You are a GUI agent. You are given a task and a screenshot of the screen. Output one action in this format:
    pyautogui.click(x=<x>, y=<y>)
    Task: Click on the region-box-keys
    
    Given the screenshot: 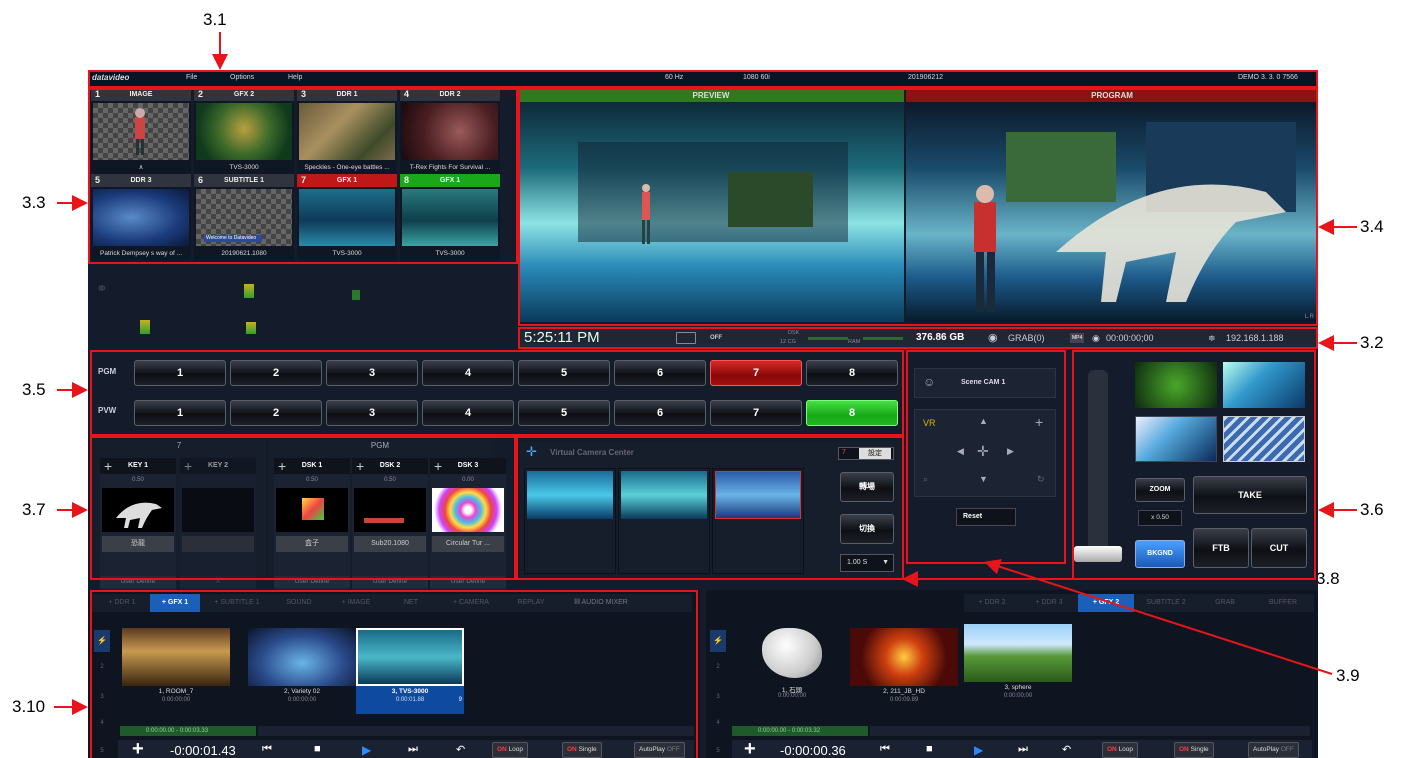 What is the action you would take?
    pyautogui.click(x=303, y=508)
    